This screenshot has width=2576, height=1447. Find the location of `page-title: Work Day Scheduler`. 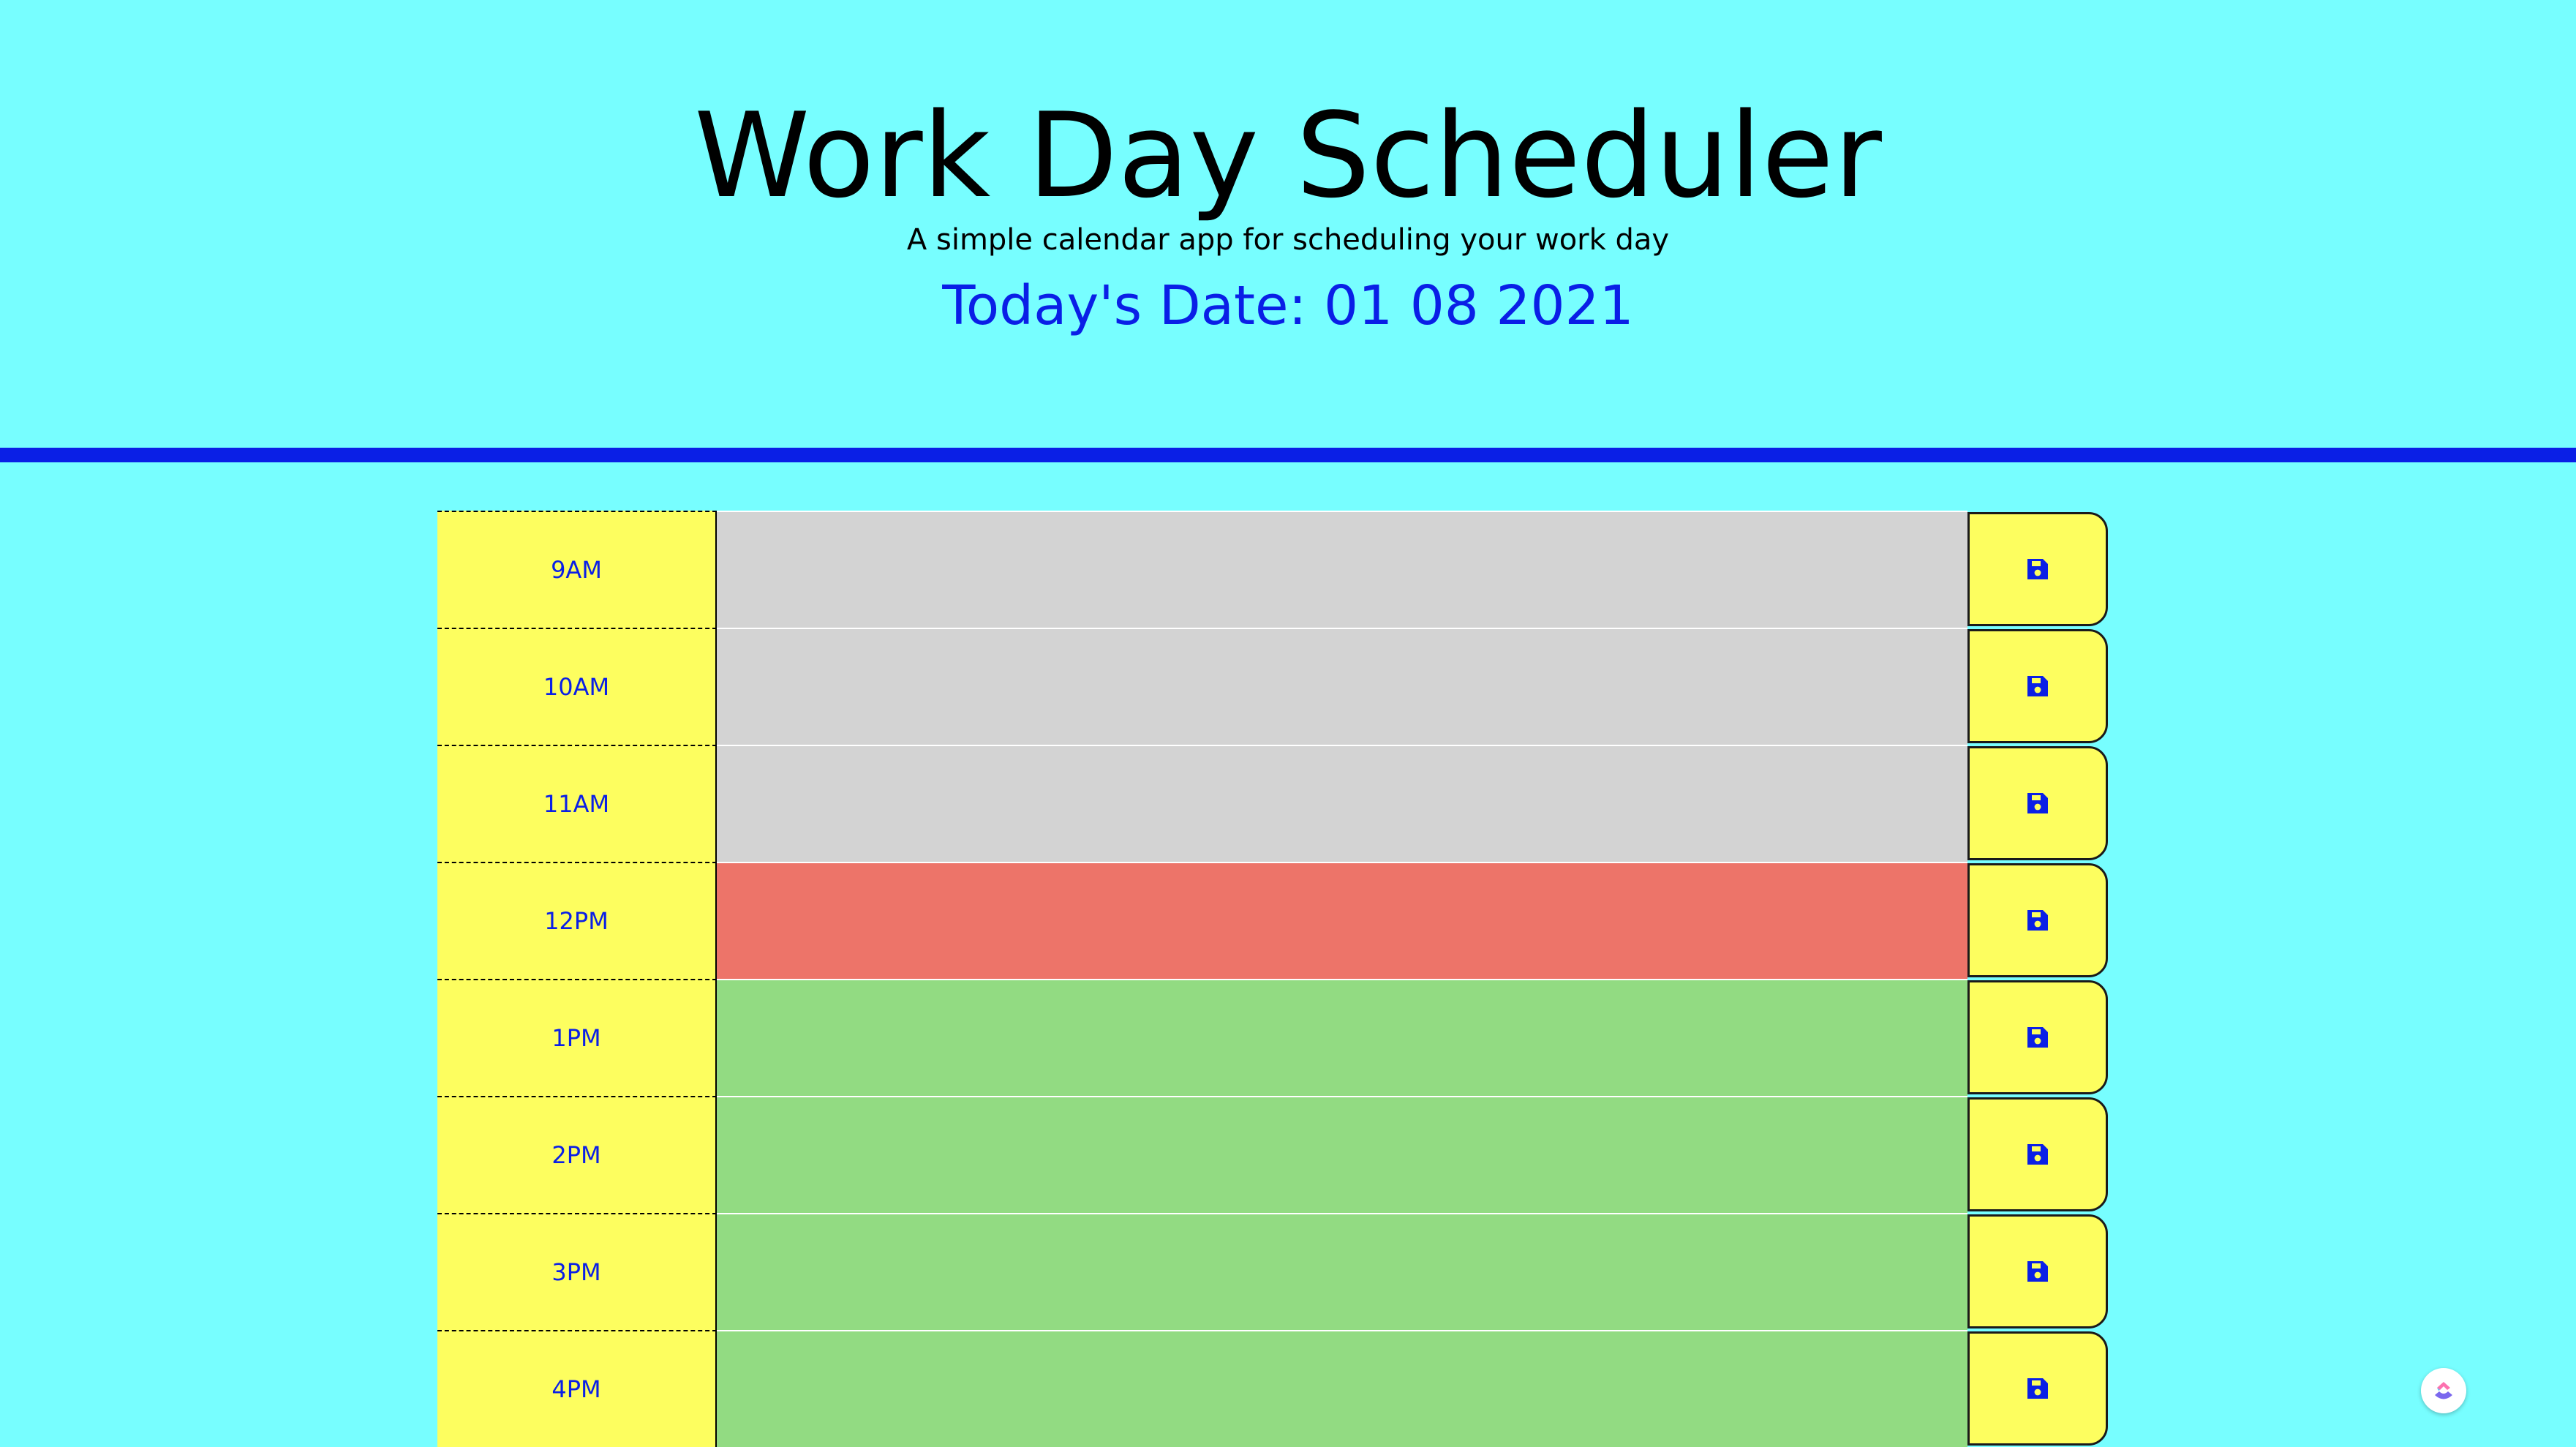

page-title: Work Day Scheduler is located at coordinates (1288, 155).